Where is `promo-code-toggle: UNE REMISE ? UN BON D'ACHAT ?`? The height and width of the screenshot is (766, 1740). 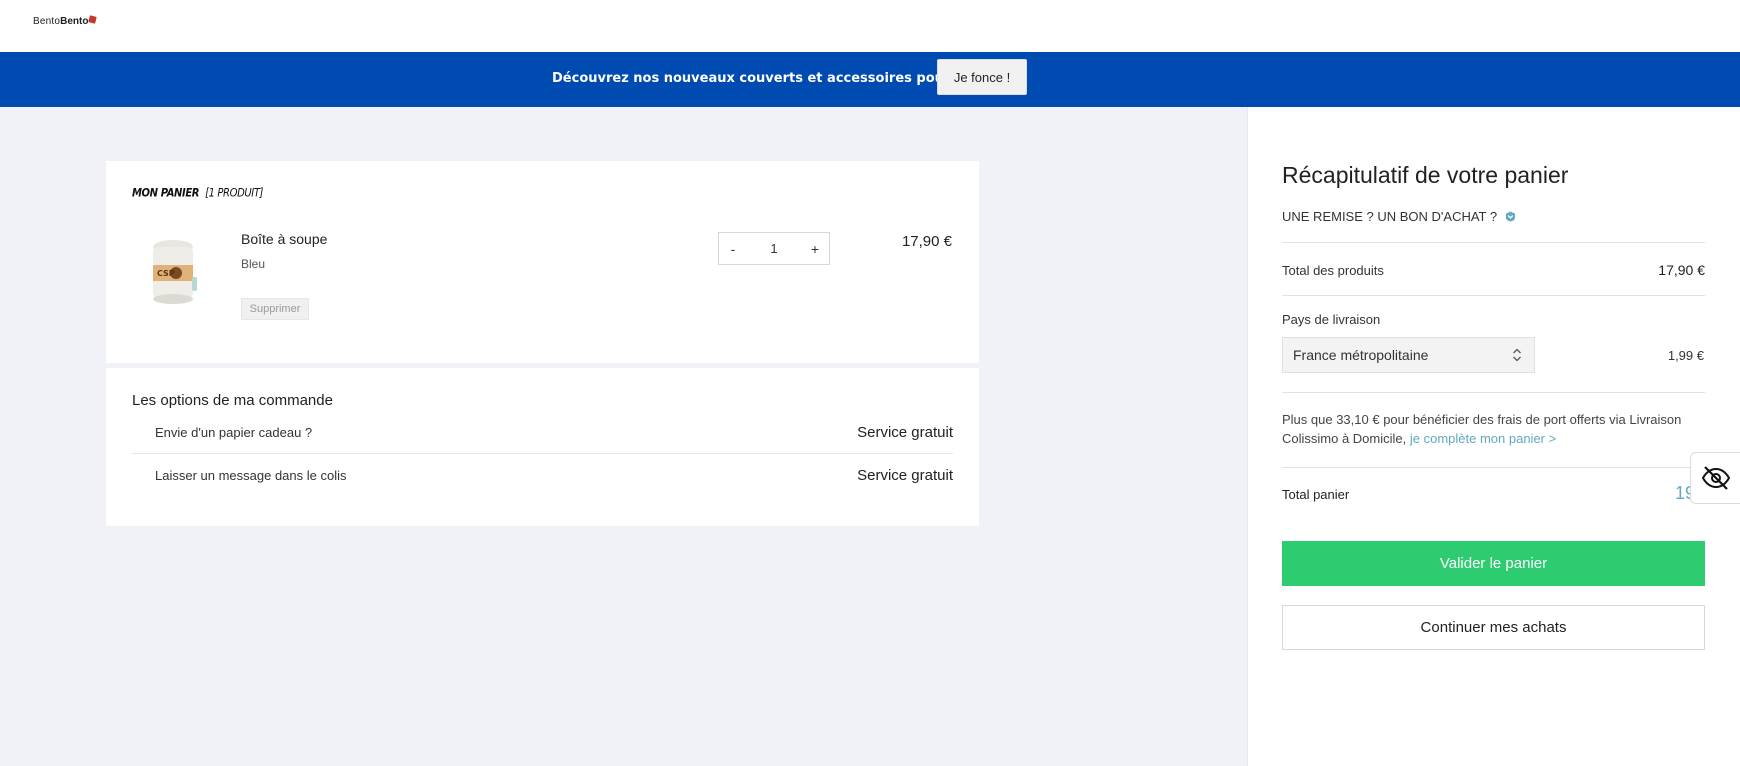
promo-code-toggle: UNE REMISE ? UN BON D'ACHAT ? is located at coordinates (1399, 216).